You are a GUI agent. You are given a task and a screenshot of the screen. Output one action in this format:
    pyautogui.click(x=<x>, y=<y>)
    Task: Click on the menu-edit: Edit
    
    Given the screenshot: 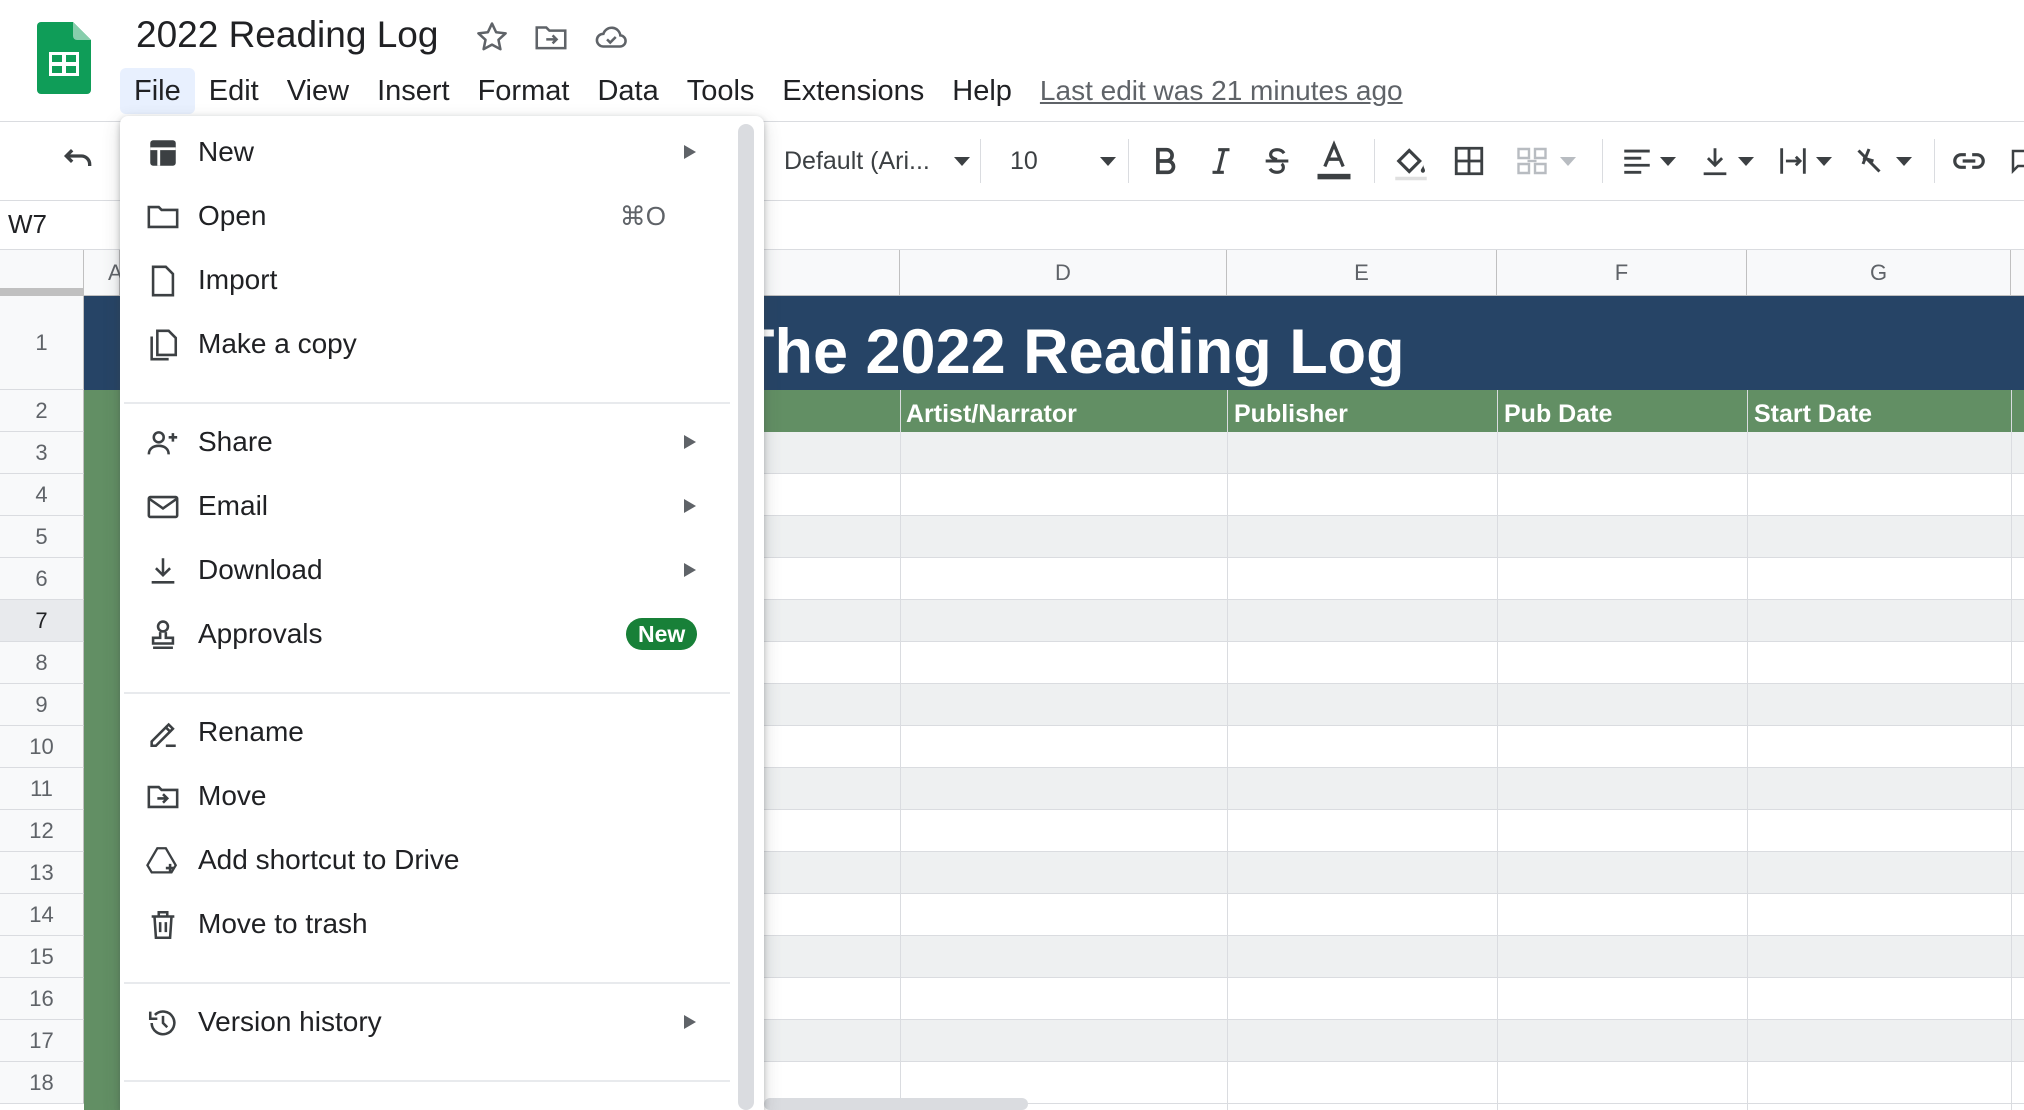 What is the action you would take?
    pyautogui.click(x=234, y=91)
    